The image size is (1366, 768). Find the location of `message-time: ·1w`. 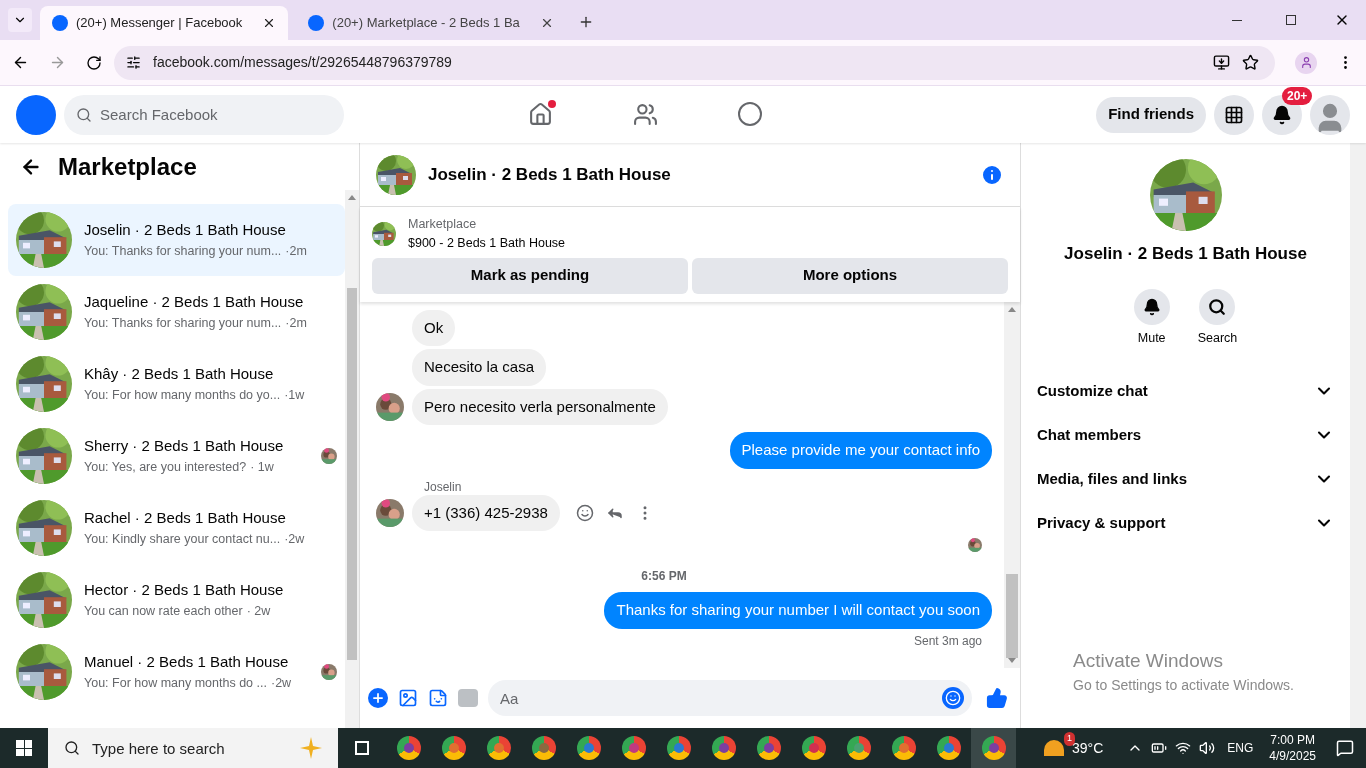

message-time: ·1w is located at coordinates (294, 395).